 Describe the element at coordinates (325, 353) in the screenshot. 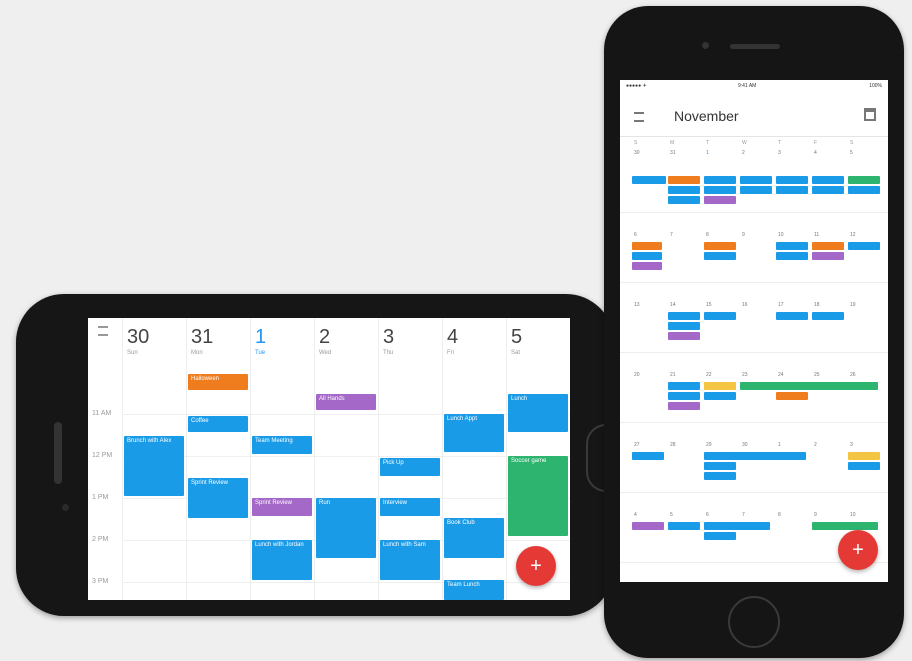

I see `day-name: Wed` at that location.